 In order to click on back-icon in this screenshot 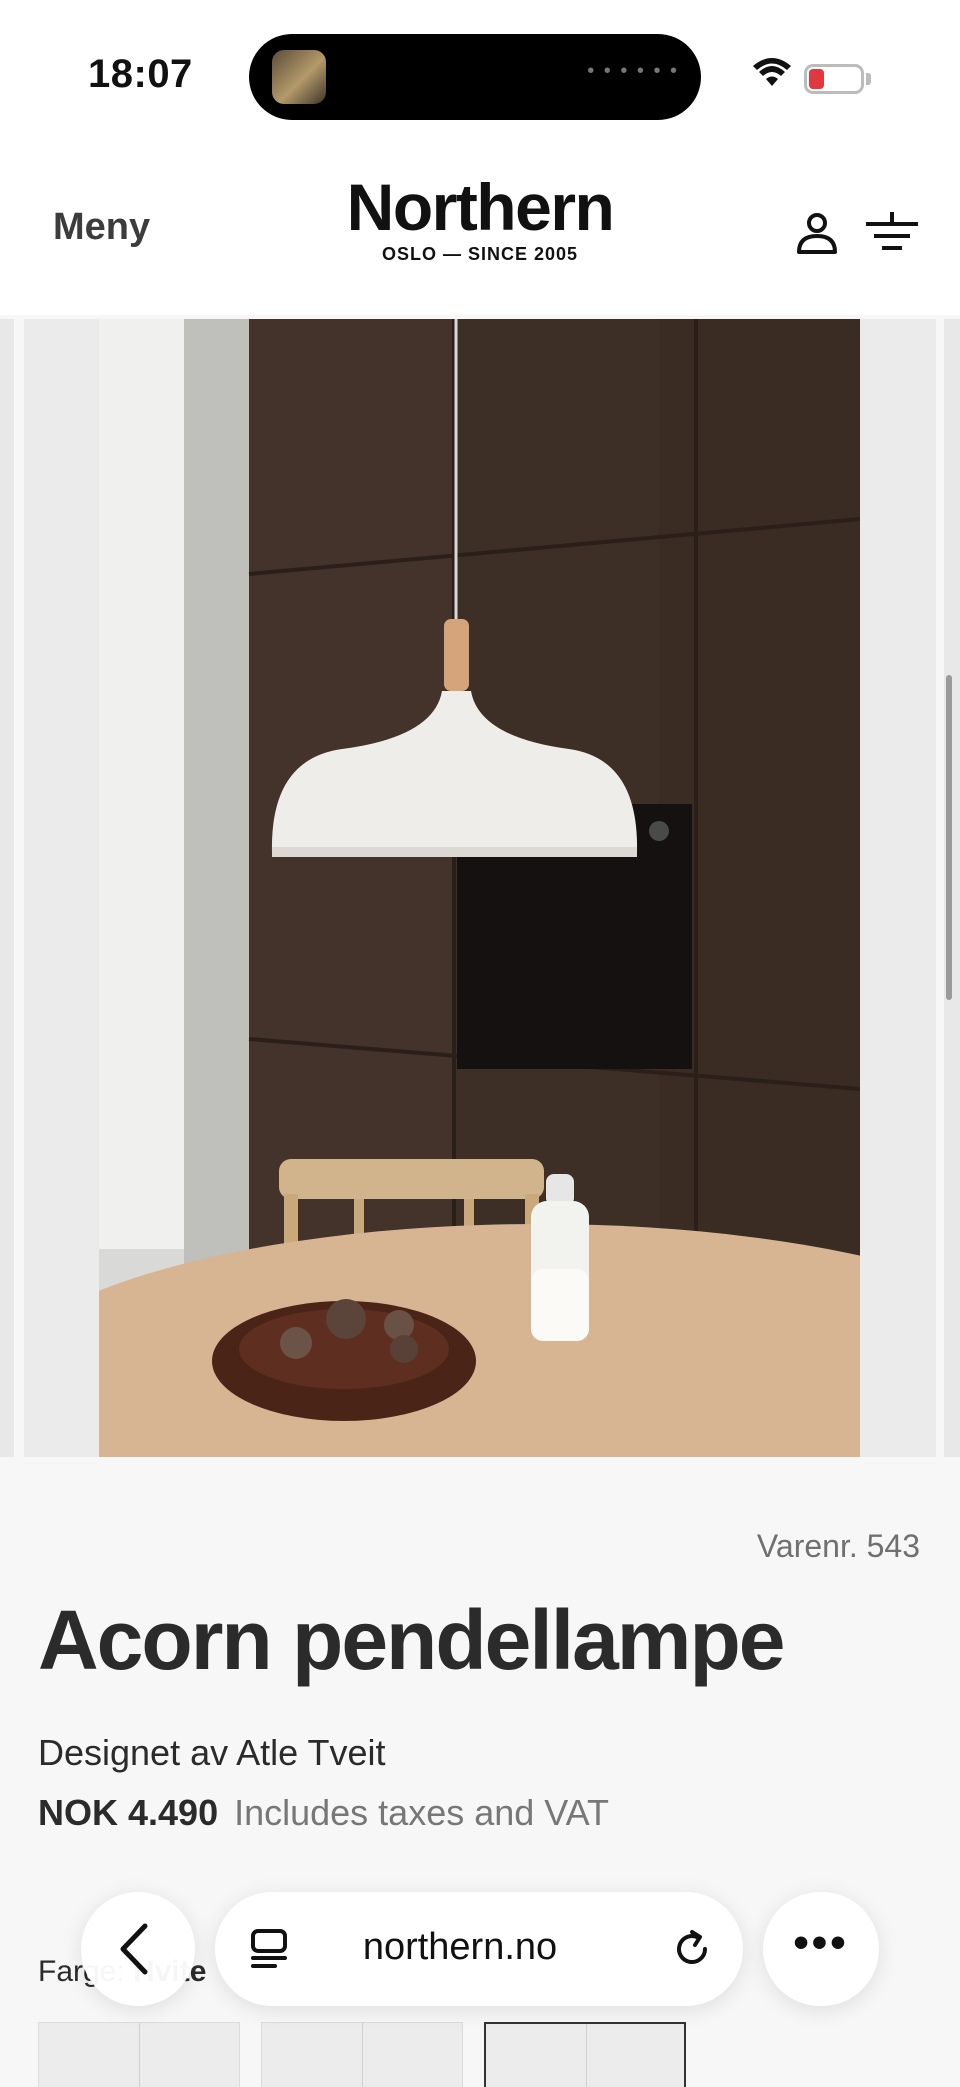, I will do `click(134, 1949)`.